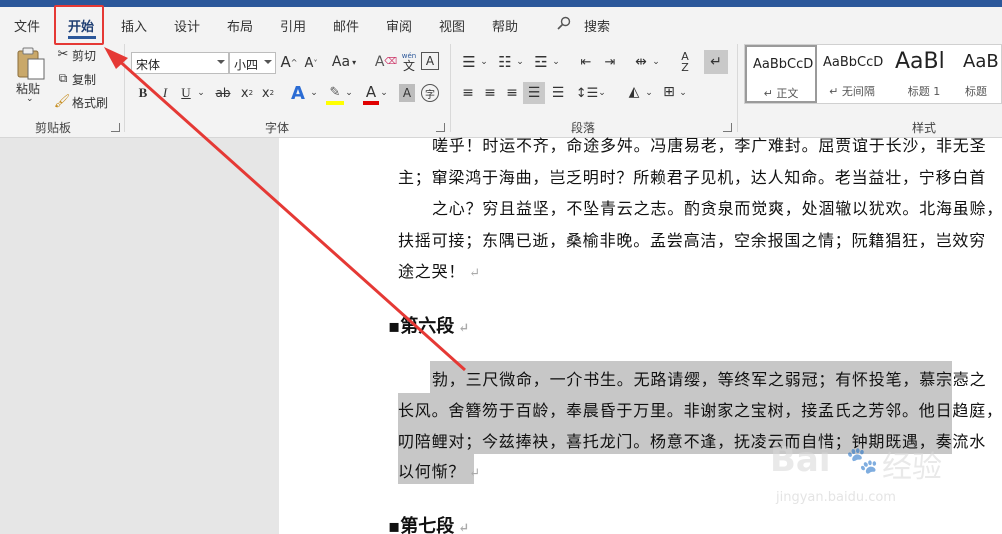 Image resolution: width=1002 pixels, height=534 pixels. Describe the element at coordinates (244, 93) in the screenshot. I see `subscript-label: x` at that location.